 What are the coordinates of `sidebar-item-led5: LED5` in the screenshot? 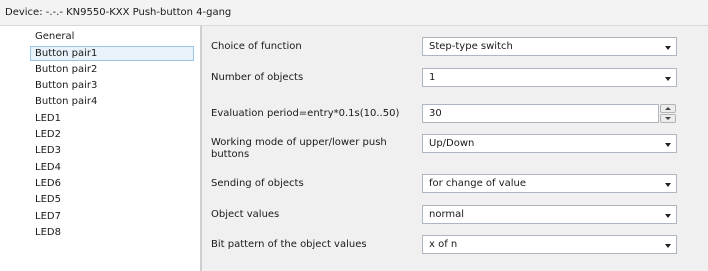 It's located at (112, 200).